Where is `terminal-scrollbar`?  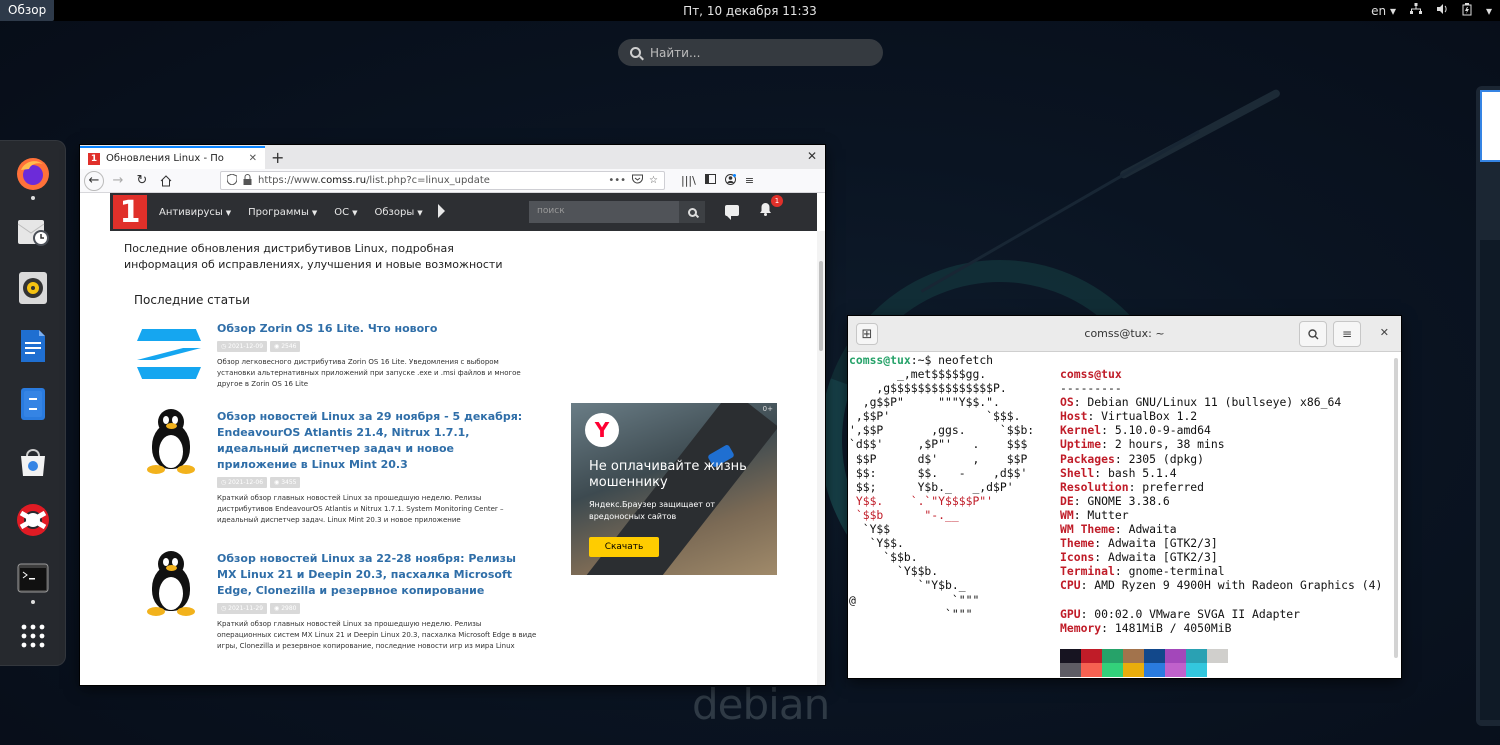
terminal-scrollbar is located at coordinates (1396, 508).